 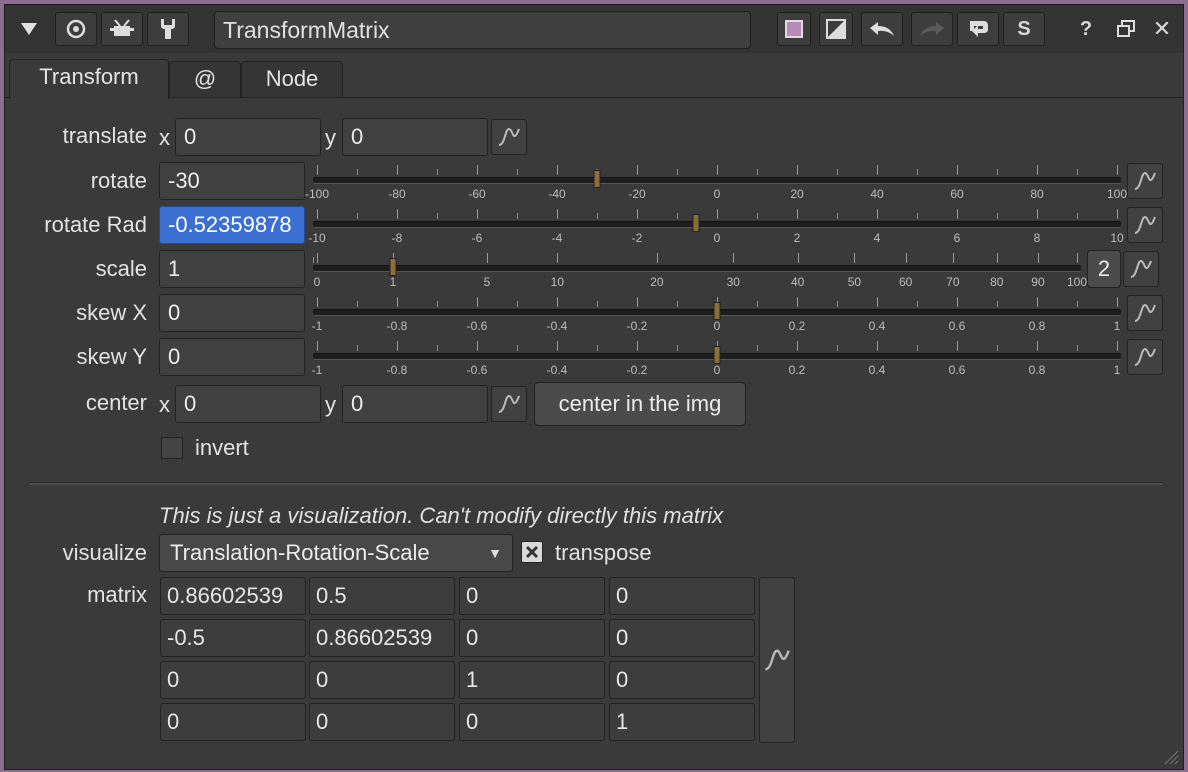 I want to click on slider-tick-label: 2, so click(x=797, y=238).